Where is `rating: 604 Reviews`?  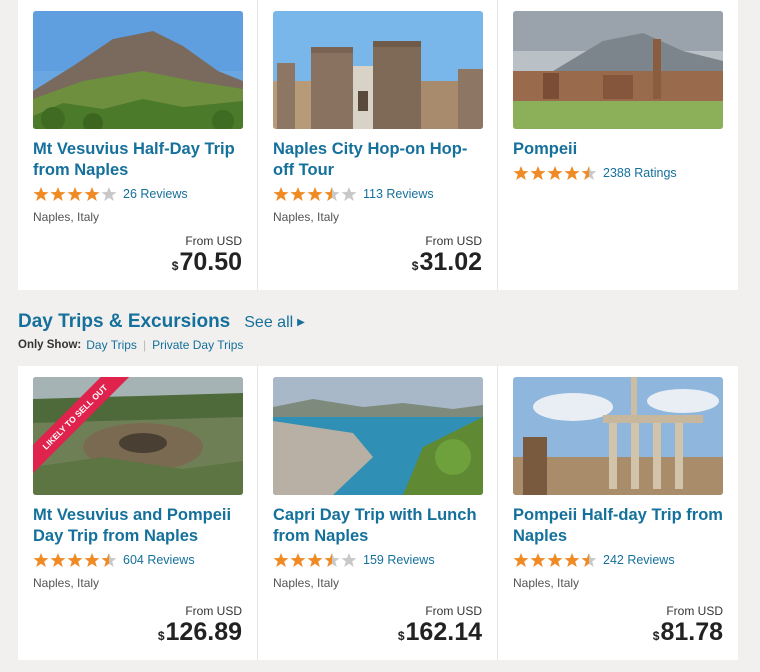
rating: 604 Reviews is located at coordinates (137, 560).